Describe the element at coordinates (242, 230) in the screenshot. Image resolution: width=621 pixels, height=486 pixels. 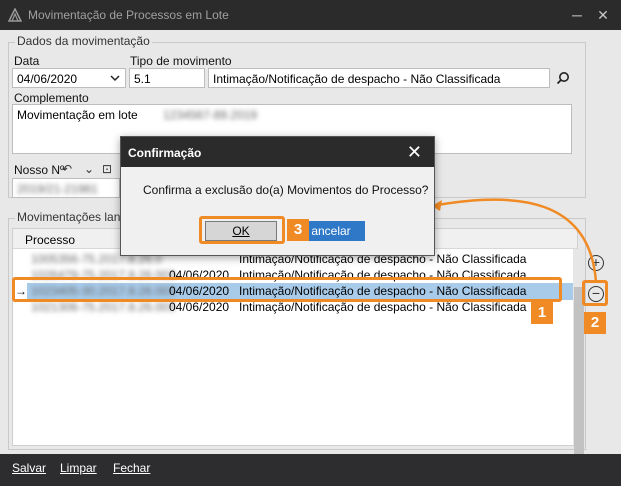
I see `annotation-ok-highlight` at that location.